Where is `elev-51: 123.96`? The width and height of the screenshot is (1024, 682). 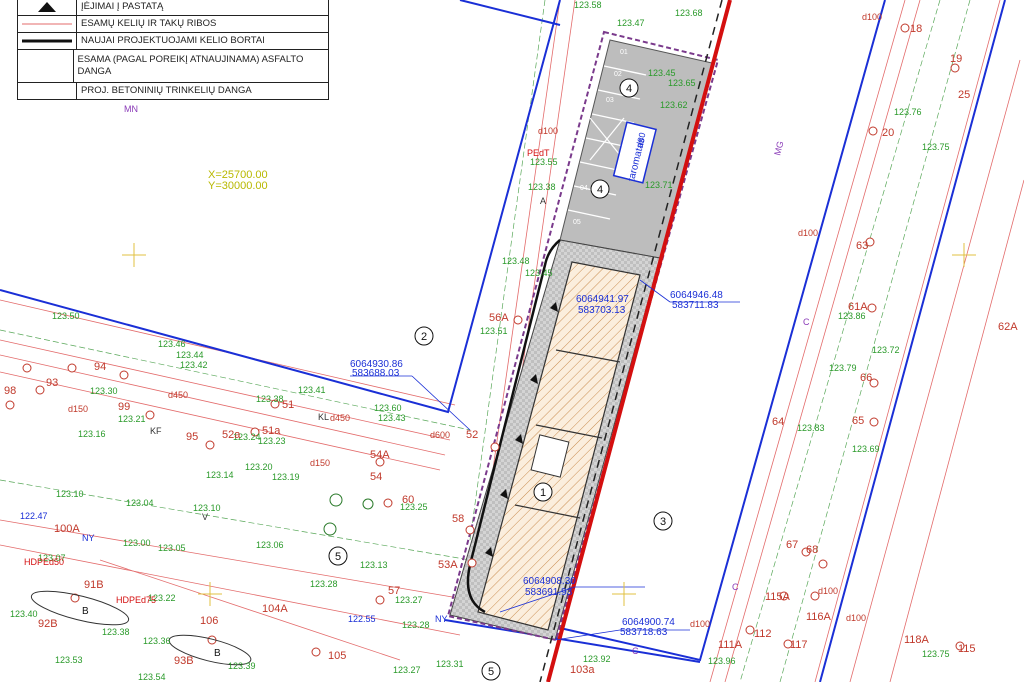
elev-51: 123.96 is located at coordinates (722, 661).